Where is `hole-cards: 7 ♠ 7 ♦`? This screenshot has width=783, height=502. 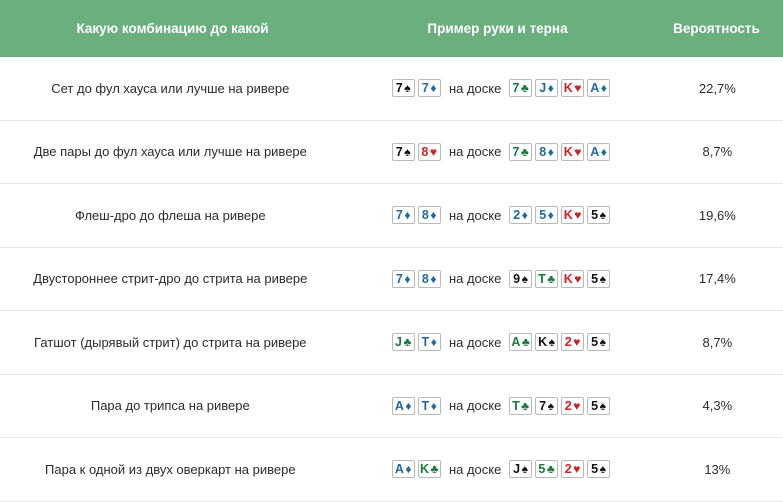 hole-cards: 7 ♠ 7 ♦ is located at coordinates (416, 88).